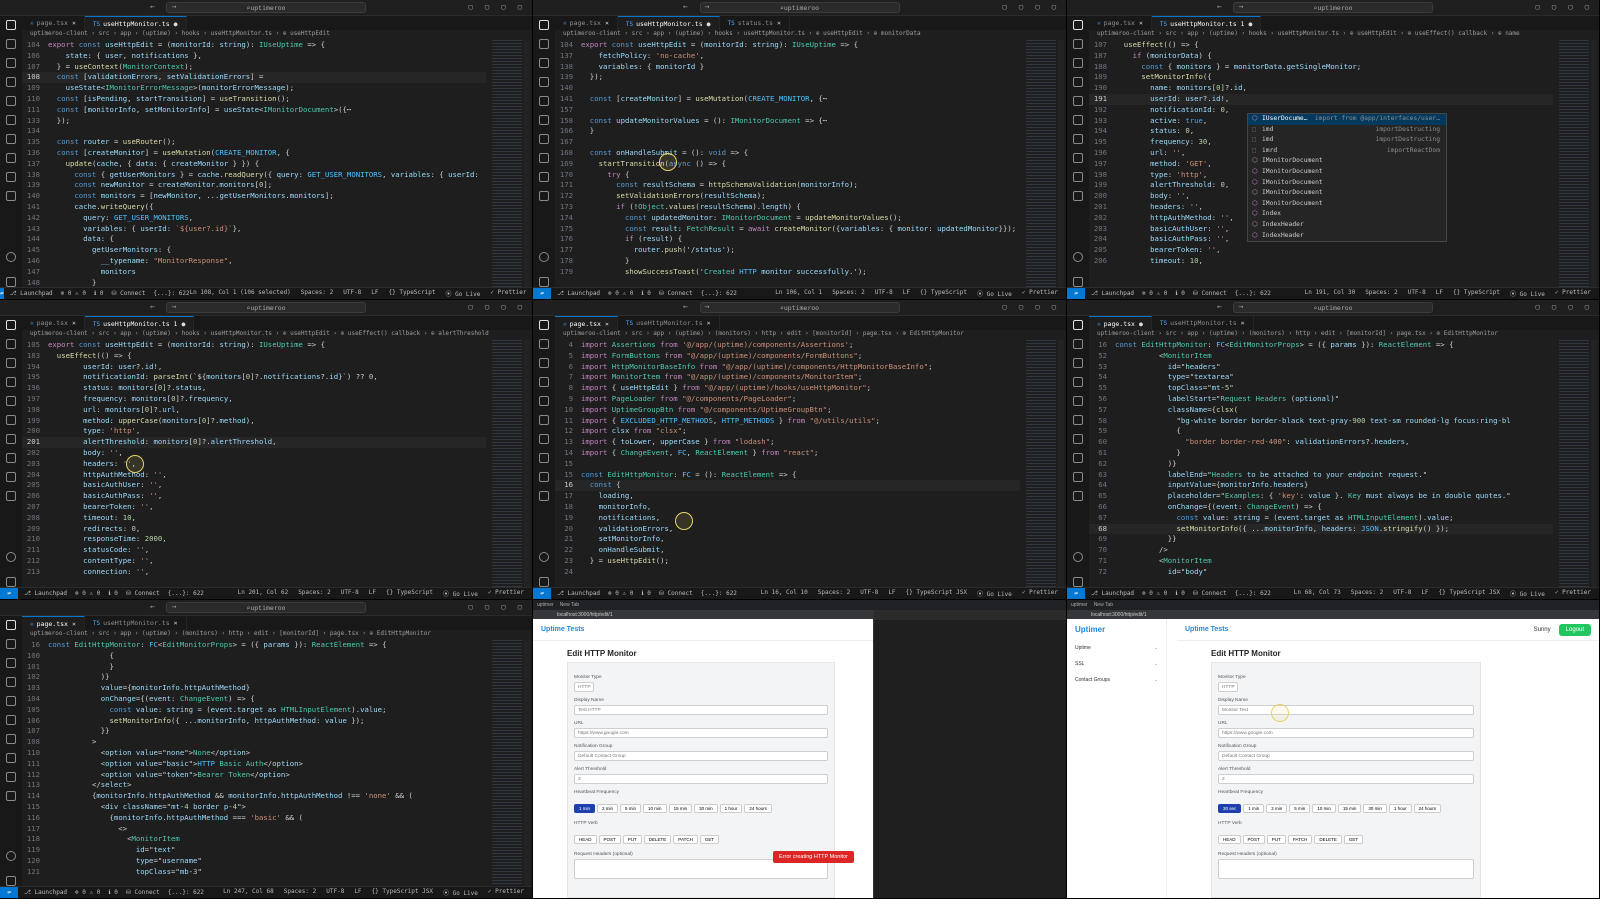  Describe the element at coordinates (1346, 710) in the screenshot. I see `field-input: Monitor Test` at that location.